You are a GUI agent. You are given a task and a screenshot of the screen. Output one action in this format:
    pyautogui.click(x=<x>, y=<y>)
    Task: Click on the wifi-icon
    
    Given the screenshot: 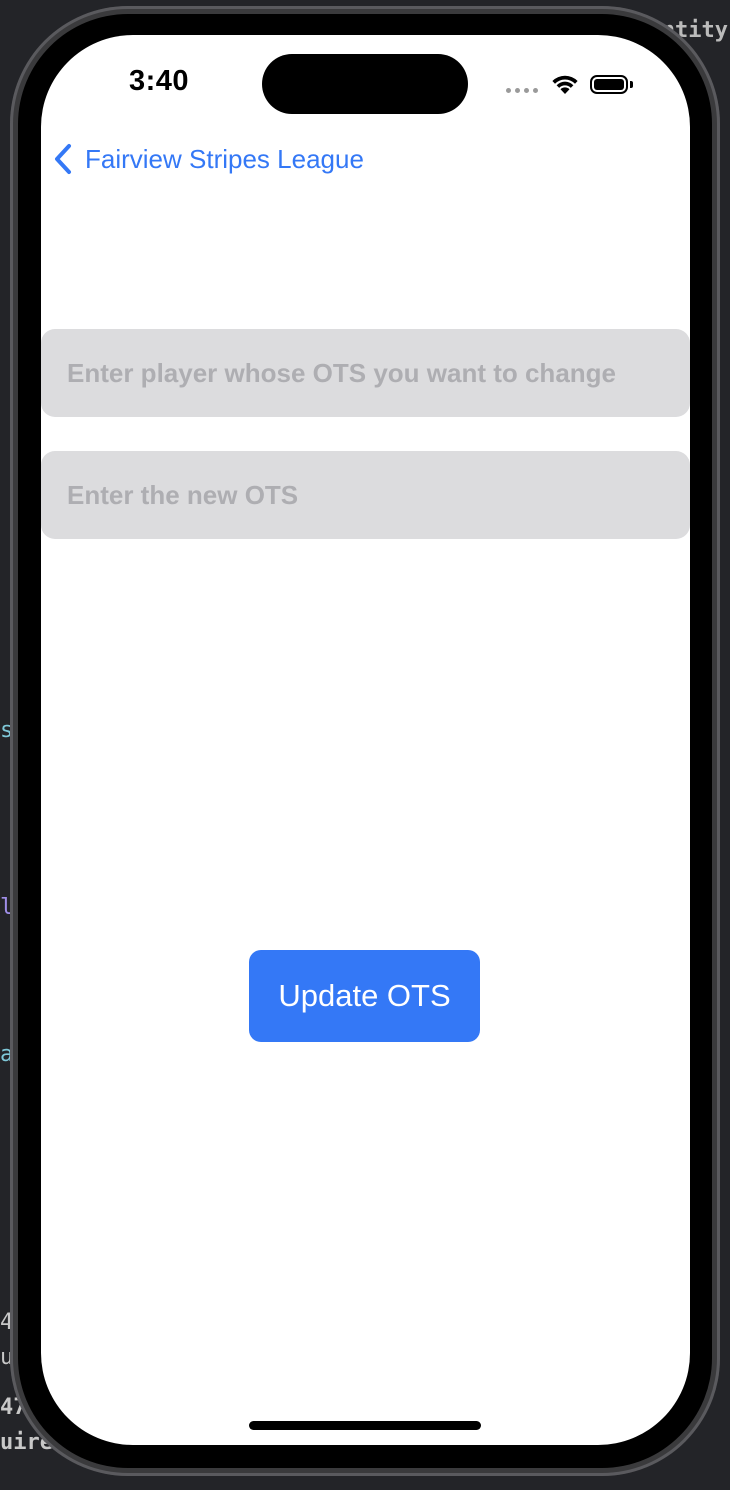 What is the action you would take?
    pyautogui.click(x=565, y=84)
    